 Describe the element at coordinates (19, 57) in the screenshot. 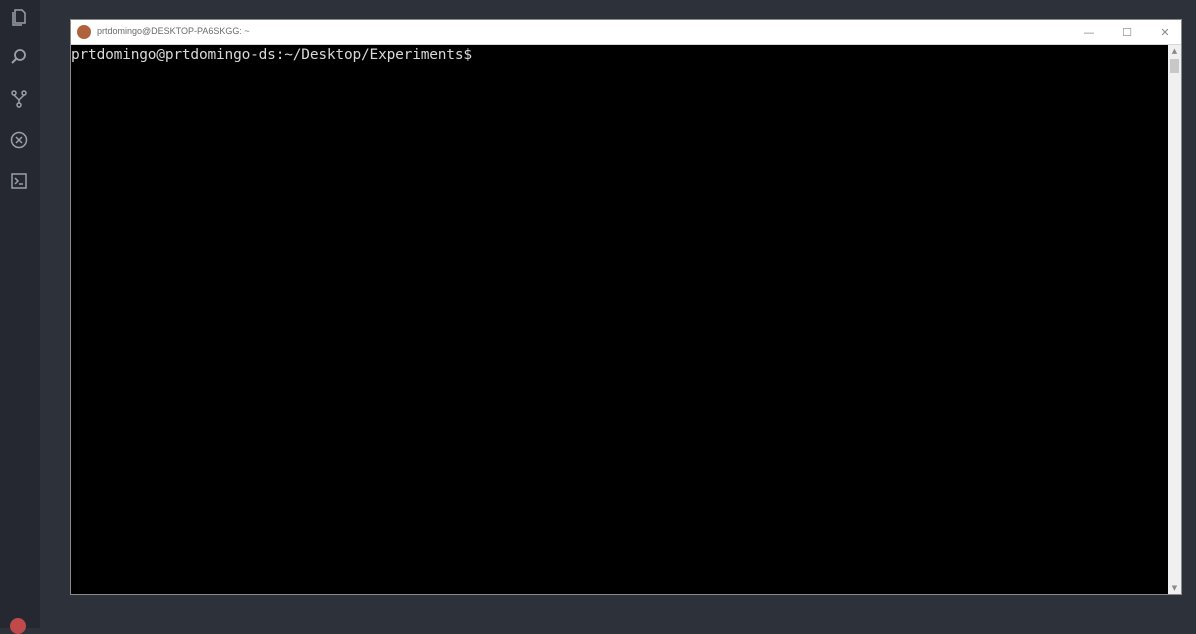

I see `search-icon` at that location.